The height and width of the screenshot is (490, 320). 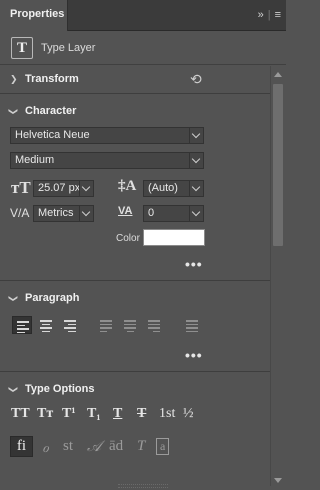 What do you see at coordinates (128, 238) in the screenshot?
I see `color-label: Color` at bounding box center [128, 238].